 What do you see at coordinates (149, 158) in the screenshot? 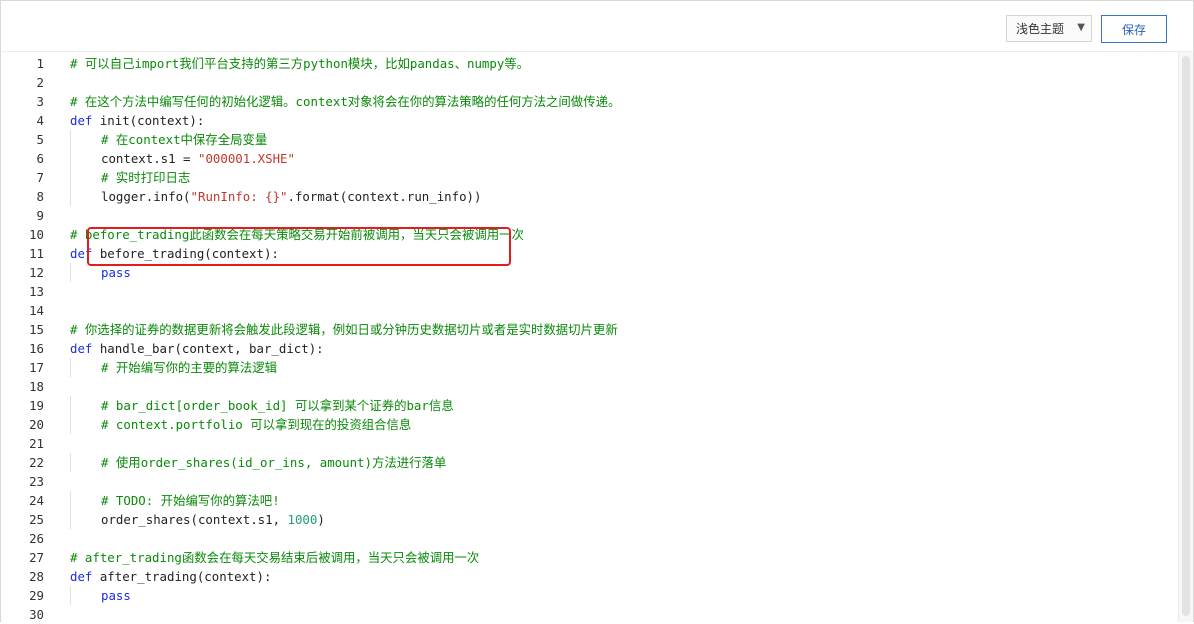
I see `code-token: context.s1 =` at bounding box center [149, 158].